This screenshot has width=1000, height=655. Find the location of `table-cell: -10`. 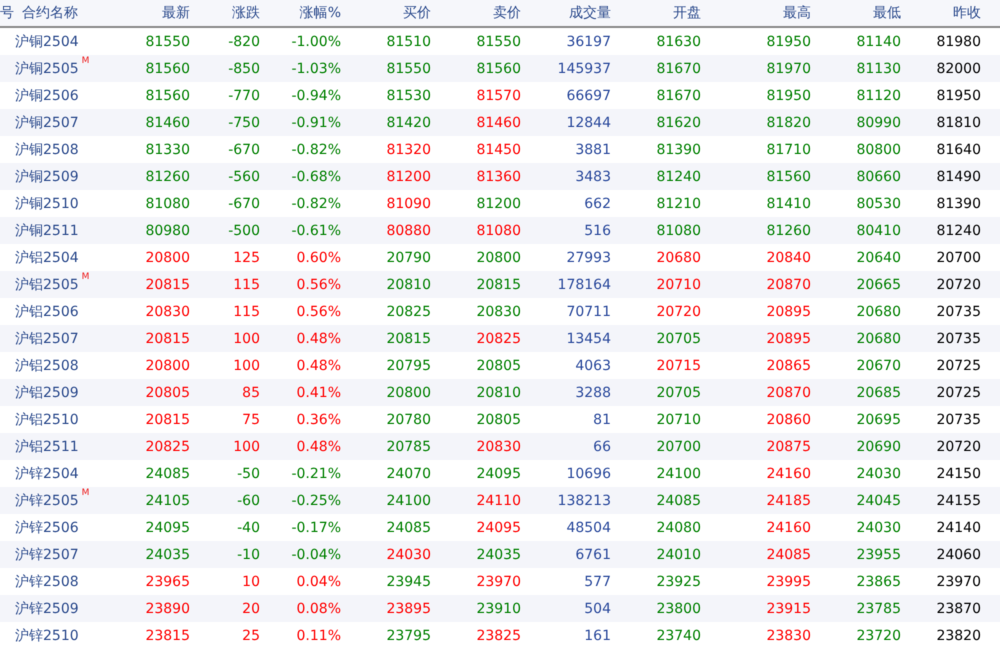

table-cell: -10 is located at coordinates (248, 554).